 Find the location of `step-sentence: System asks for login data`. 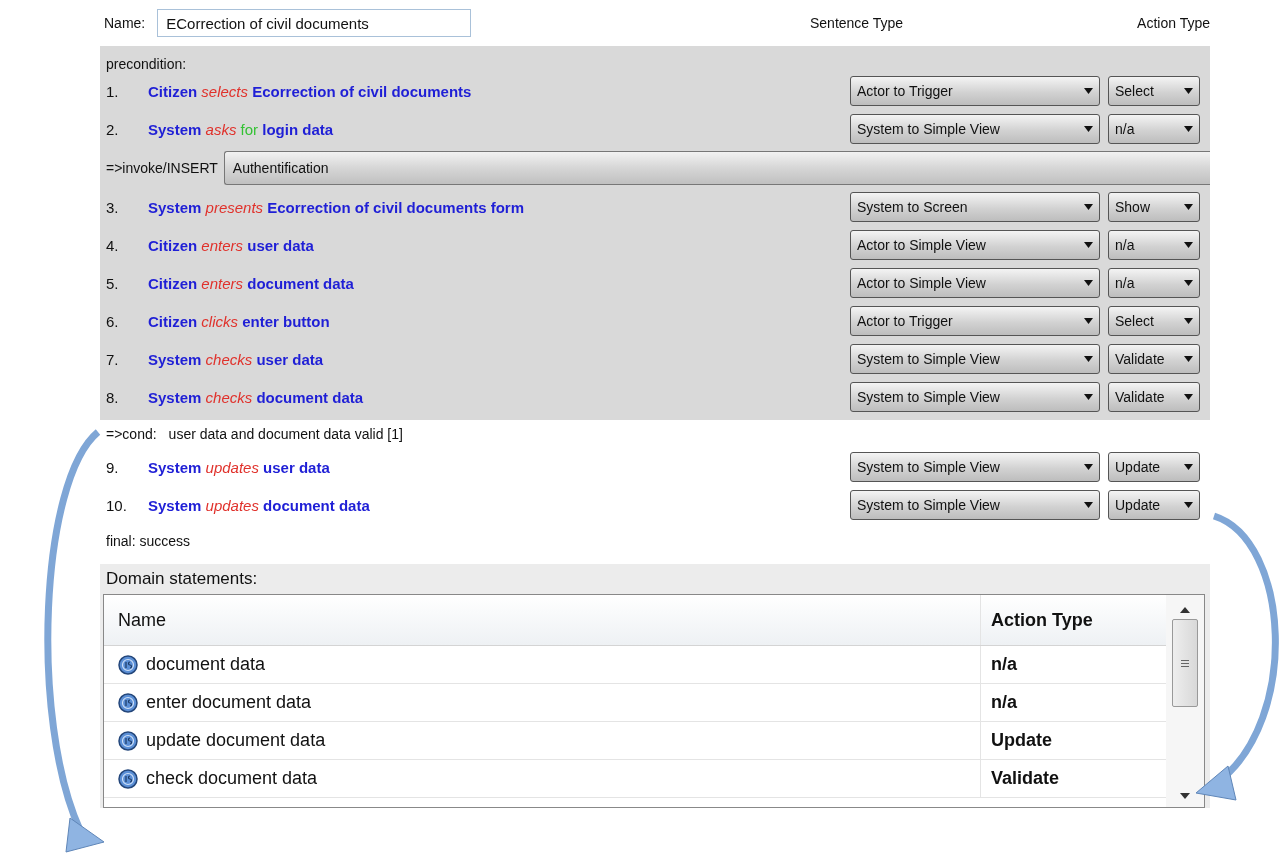

step-sentence: System asks for login data is located at coordinates (241, 129).